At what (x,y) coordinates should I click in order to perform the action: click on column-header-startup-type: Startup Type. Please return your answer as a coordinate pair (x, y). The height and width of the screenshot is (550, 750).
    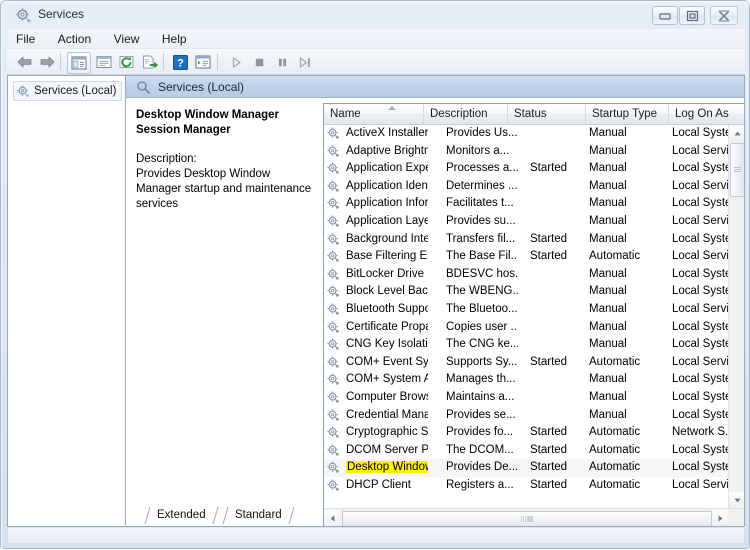
    Looking at the image, I should click on (627, 114).